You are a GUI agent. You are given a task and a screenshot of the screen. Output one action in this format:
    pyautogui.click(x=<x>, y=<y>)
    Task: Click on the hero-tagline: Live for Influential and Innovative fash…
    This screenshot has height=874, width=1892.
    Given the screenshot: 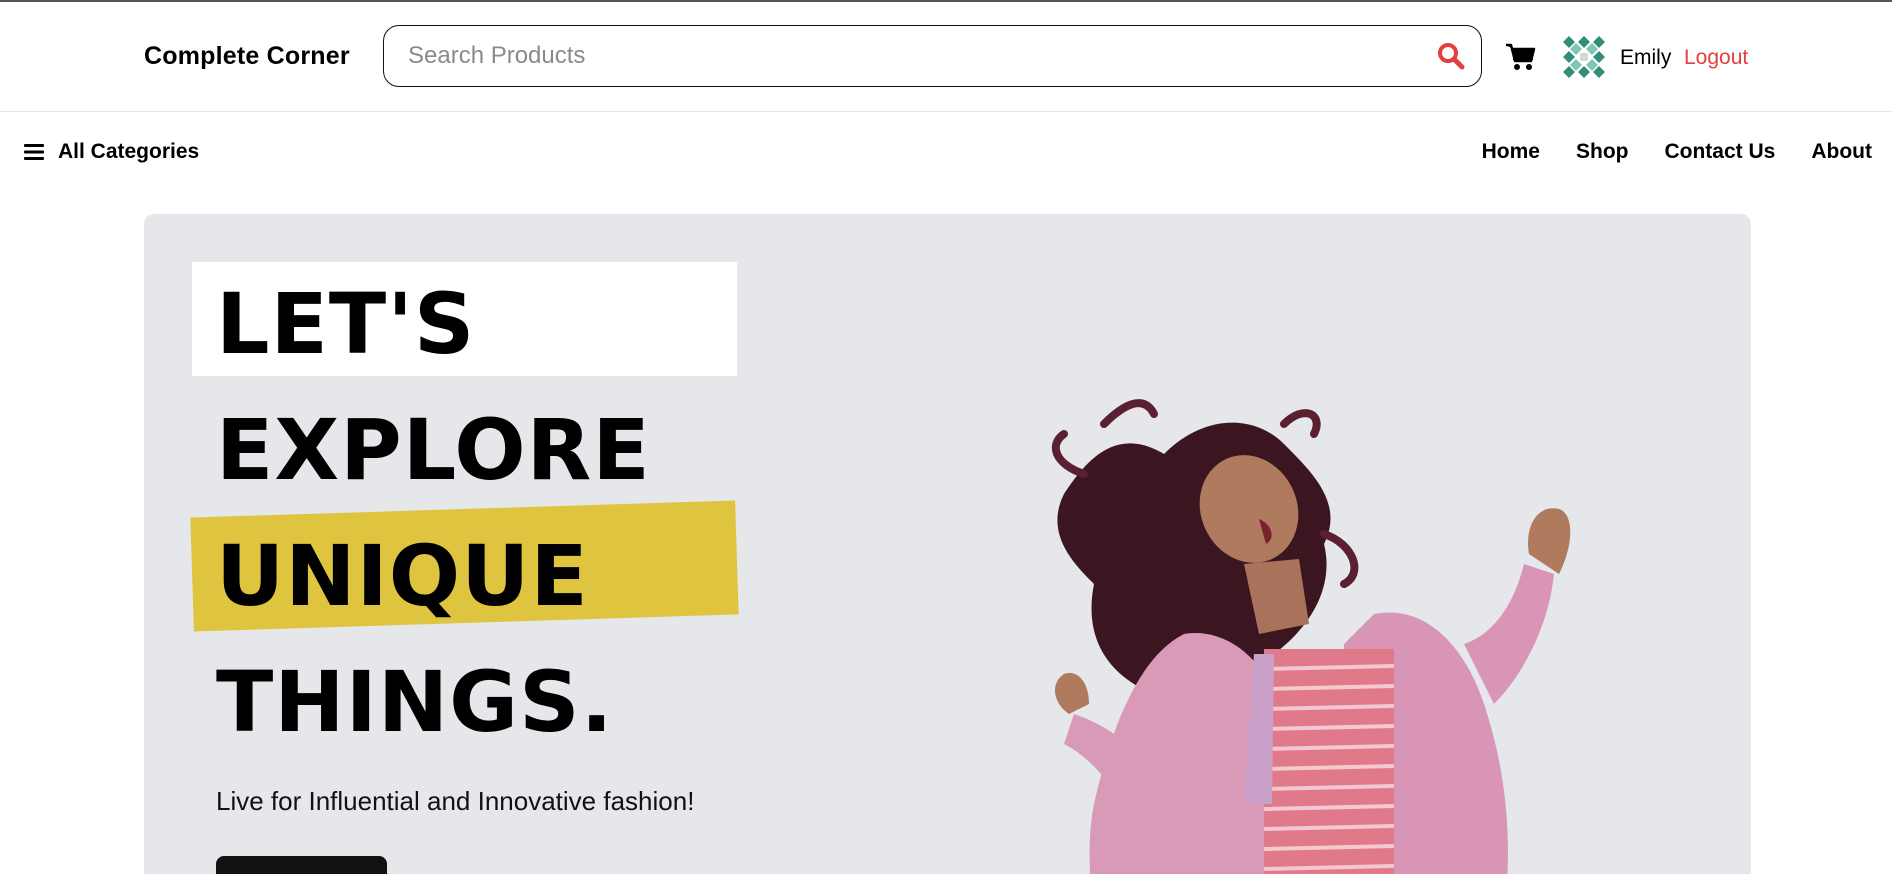 What is the action you would take?
    pyautogui.click(x=455, y=801)
    